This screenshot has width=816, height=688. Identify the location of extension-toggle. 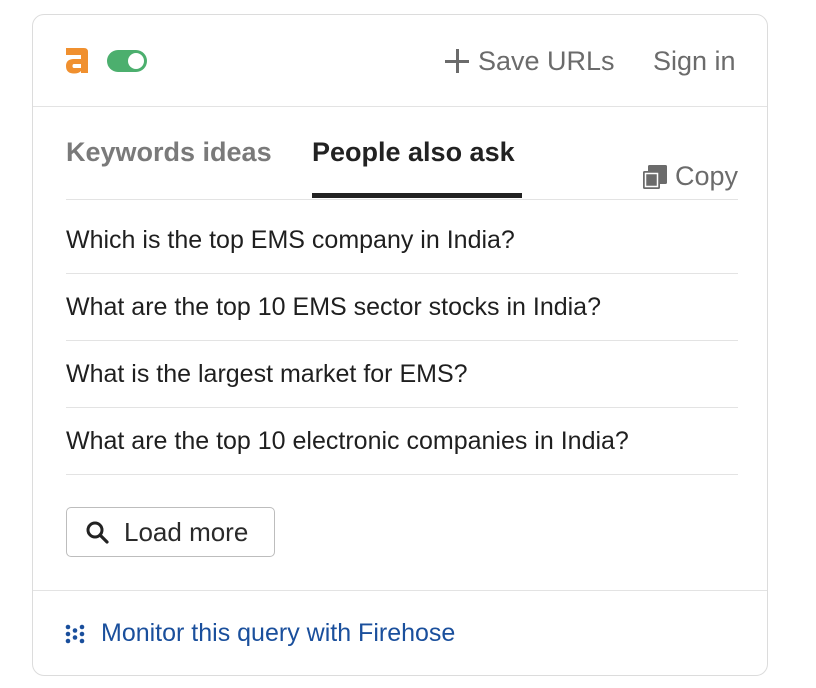
(127, 61).